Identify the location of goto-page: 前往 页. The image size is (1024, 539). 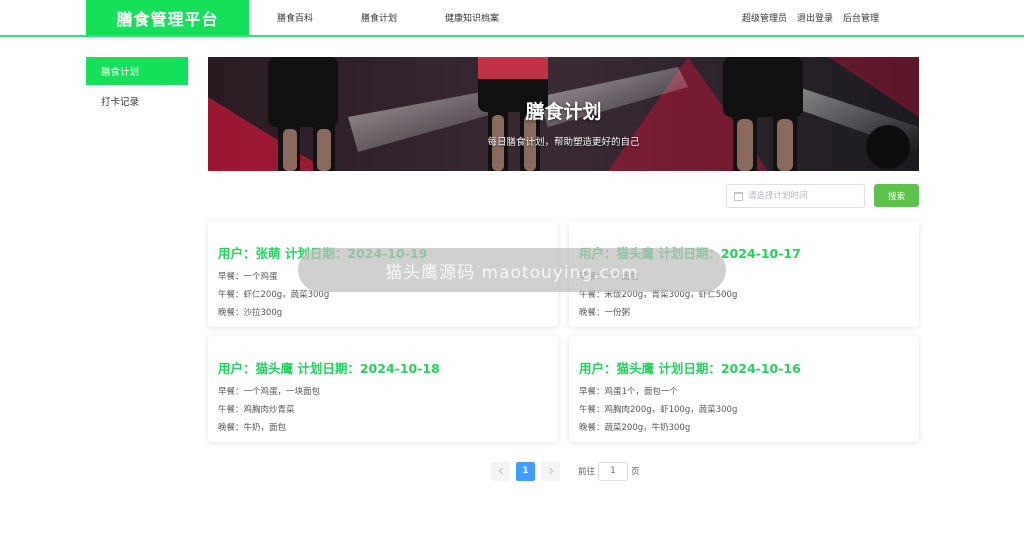
(609, 471).